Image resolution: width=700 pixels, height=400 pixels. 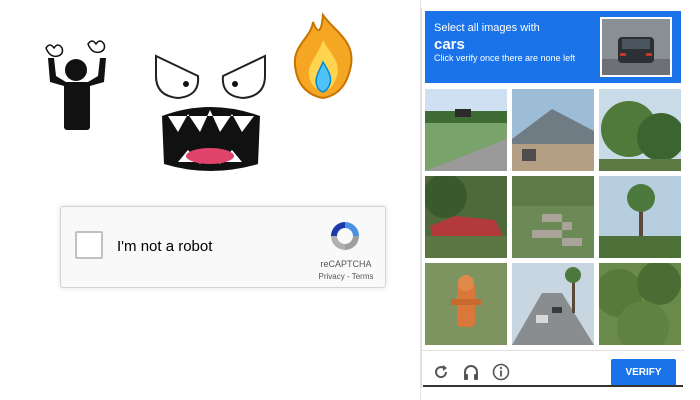 I want to click on terms-link: Terms, so click(x=363, y=276).